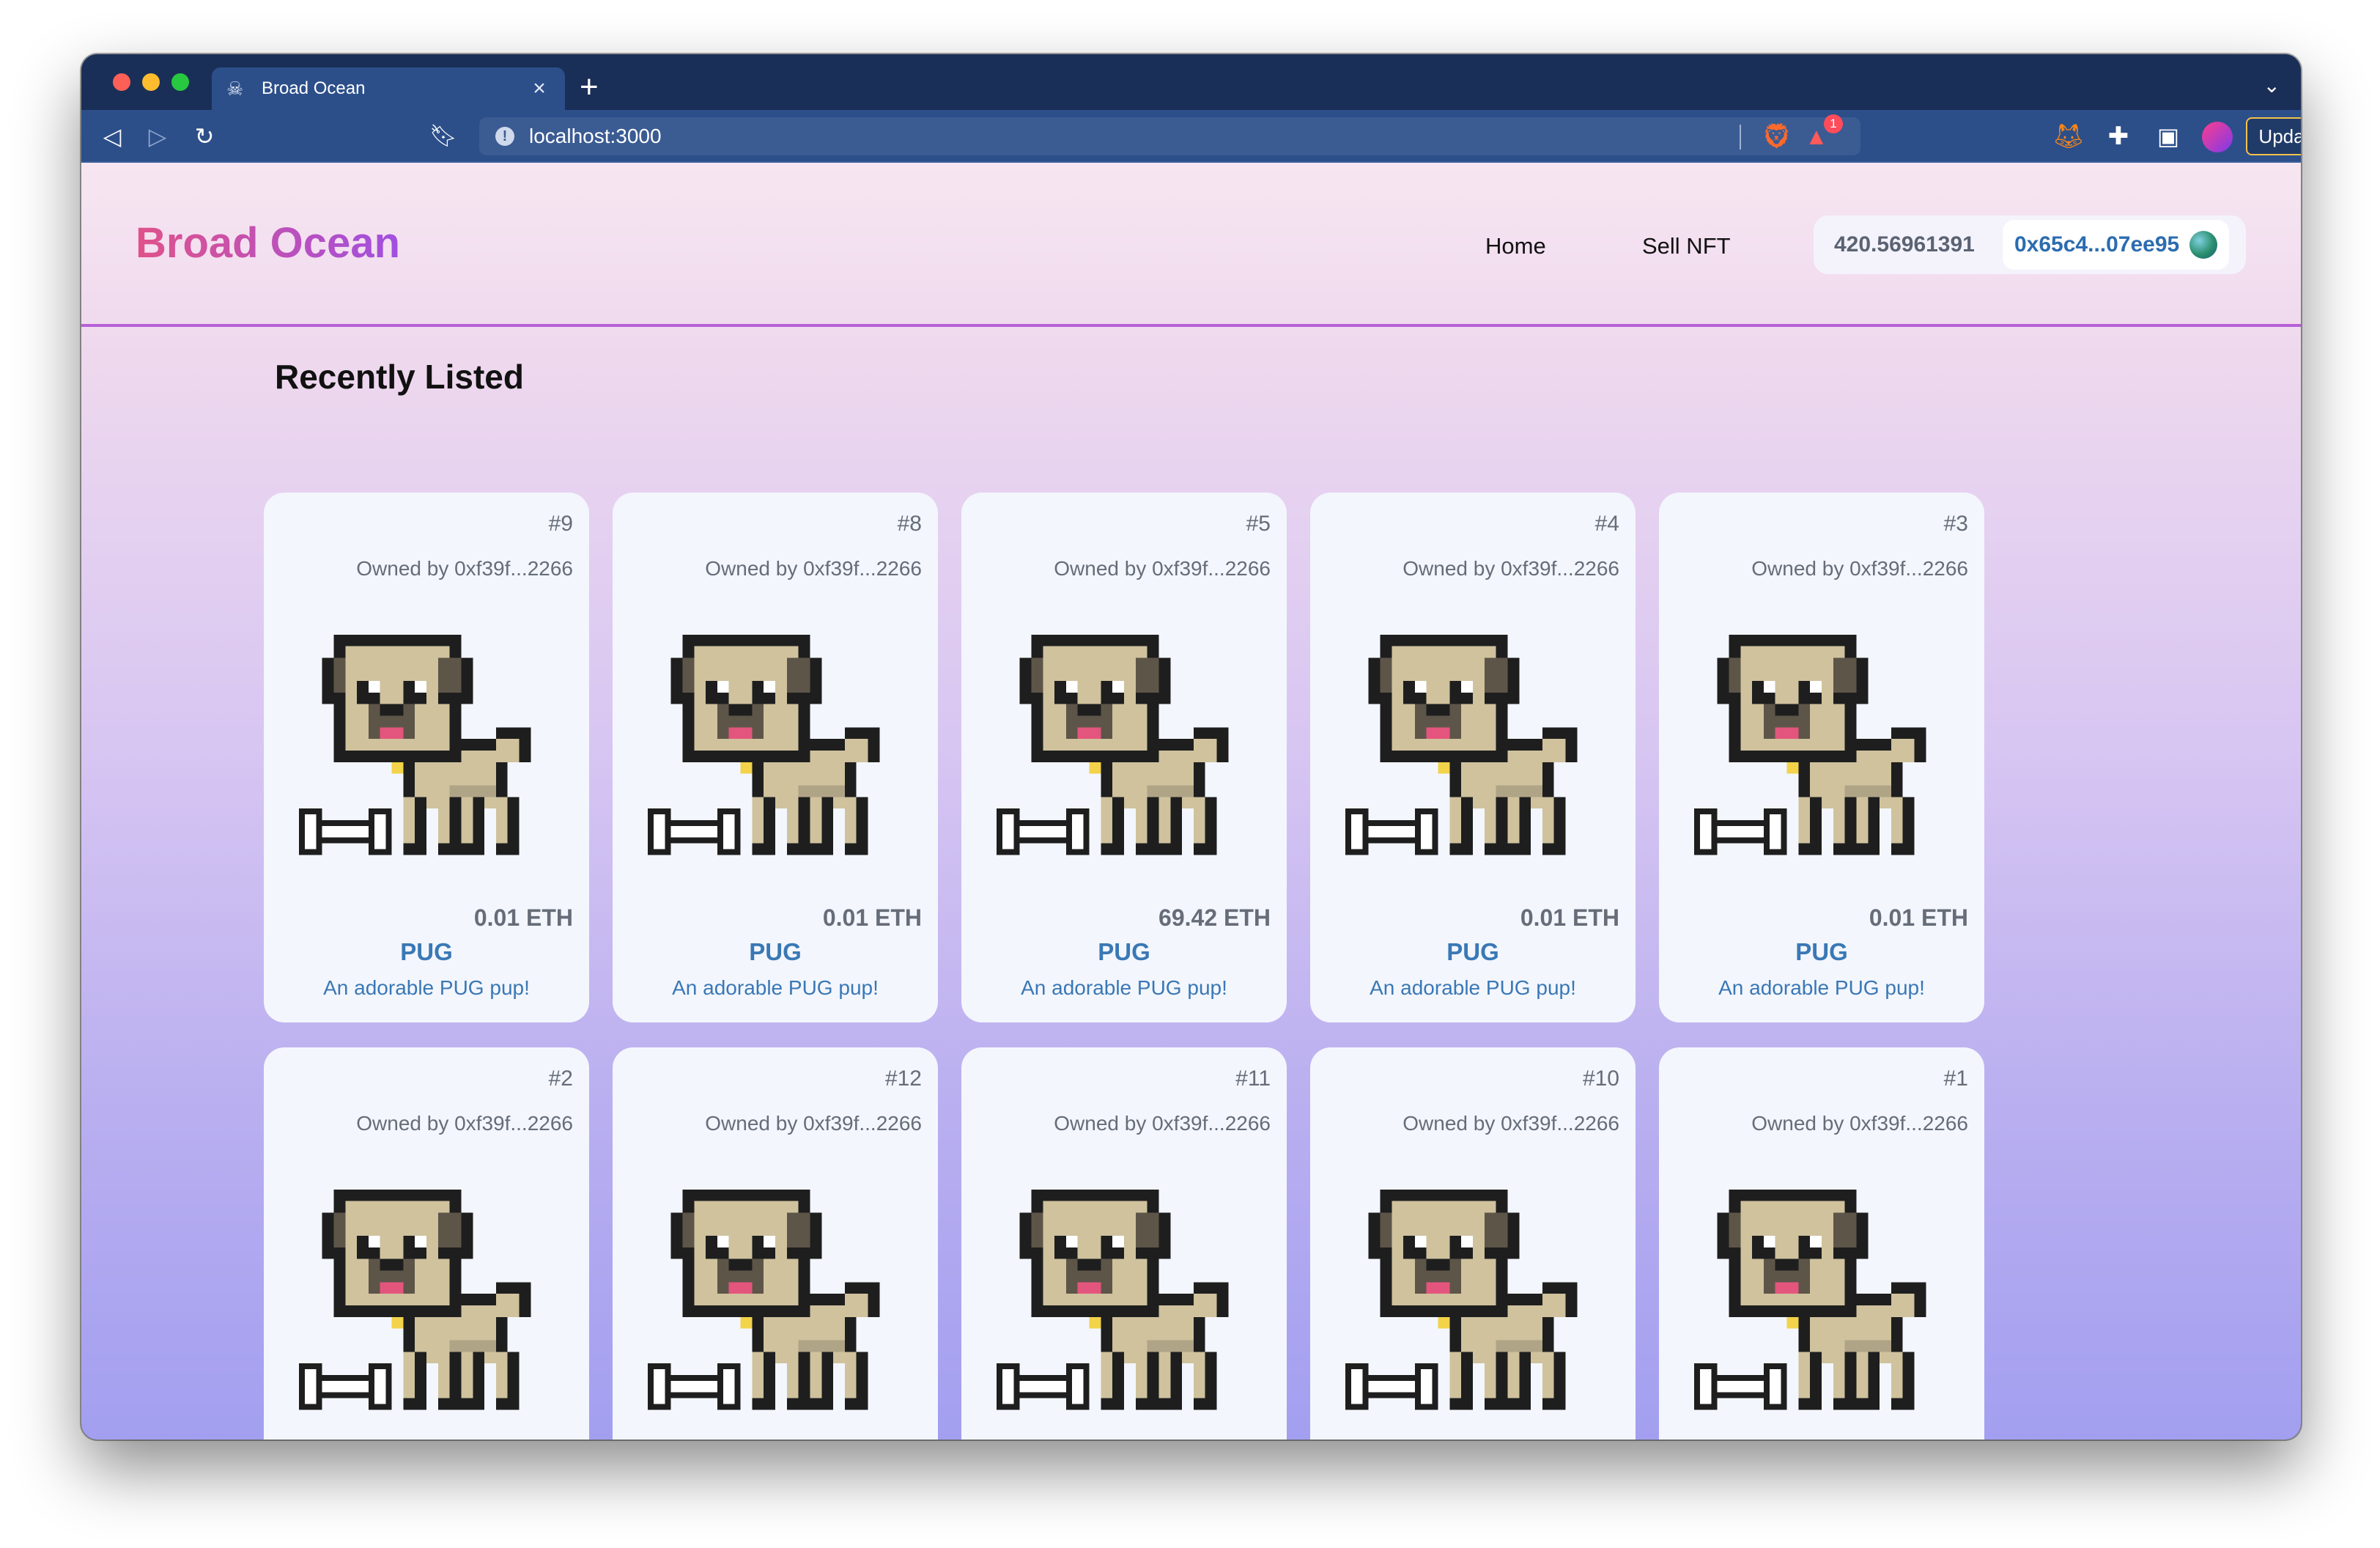 This screenshot has height=1548, width=2380. What do you see at coordinates (1191, 82) in the screenshot?
I see `tab-strip: ☠ Broad Ocean × + ⌄` at bounding box center [1191, 82].